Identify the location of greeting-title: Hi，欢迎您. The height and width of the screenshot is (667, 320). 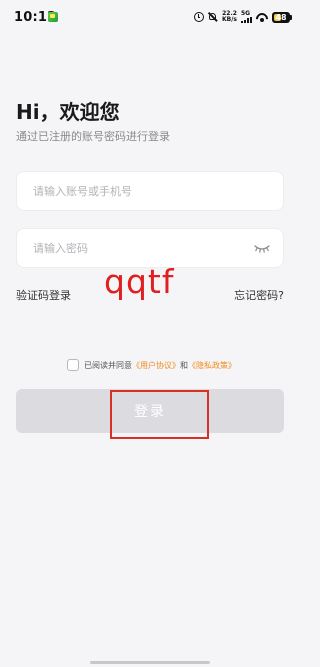
(68, 112).